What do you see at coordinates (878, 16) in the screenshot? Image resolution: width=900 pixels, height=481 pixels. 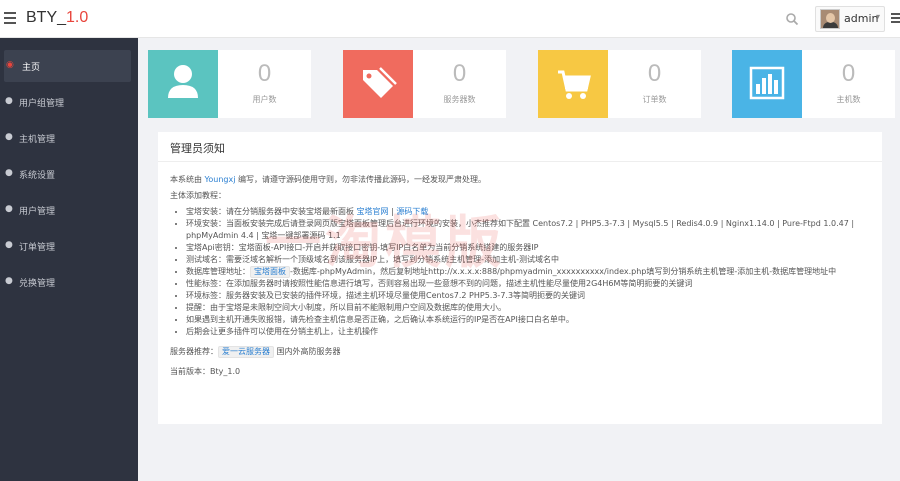 I see `caret-down-icon: ▾` at bounding box center [878, 16].